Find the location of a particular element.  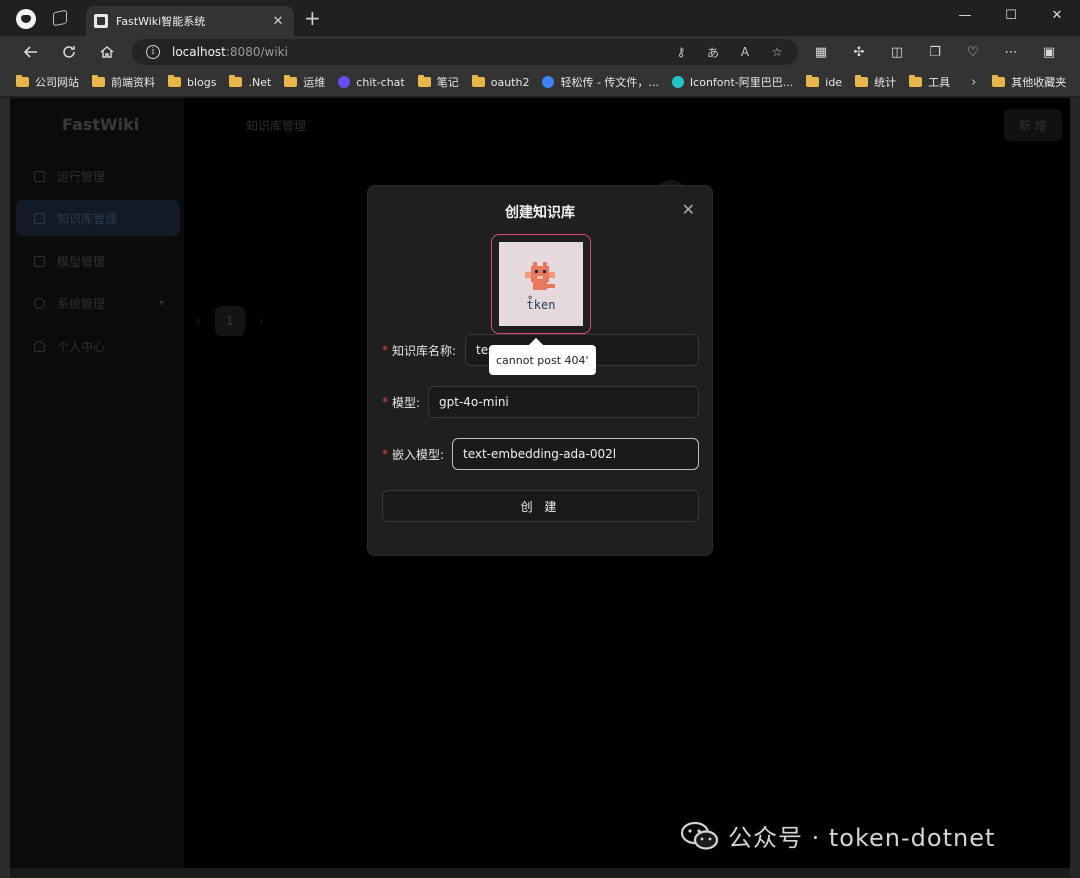

split-screen-icon: ◫ is located at coordinates (897, 52).